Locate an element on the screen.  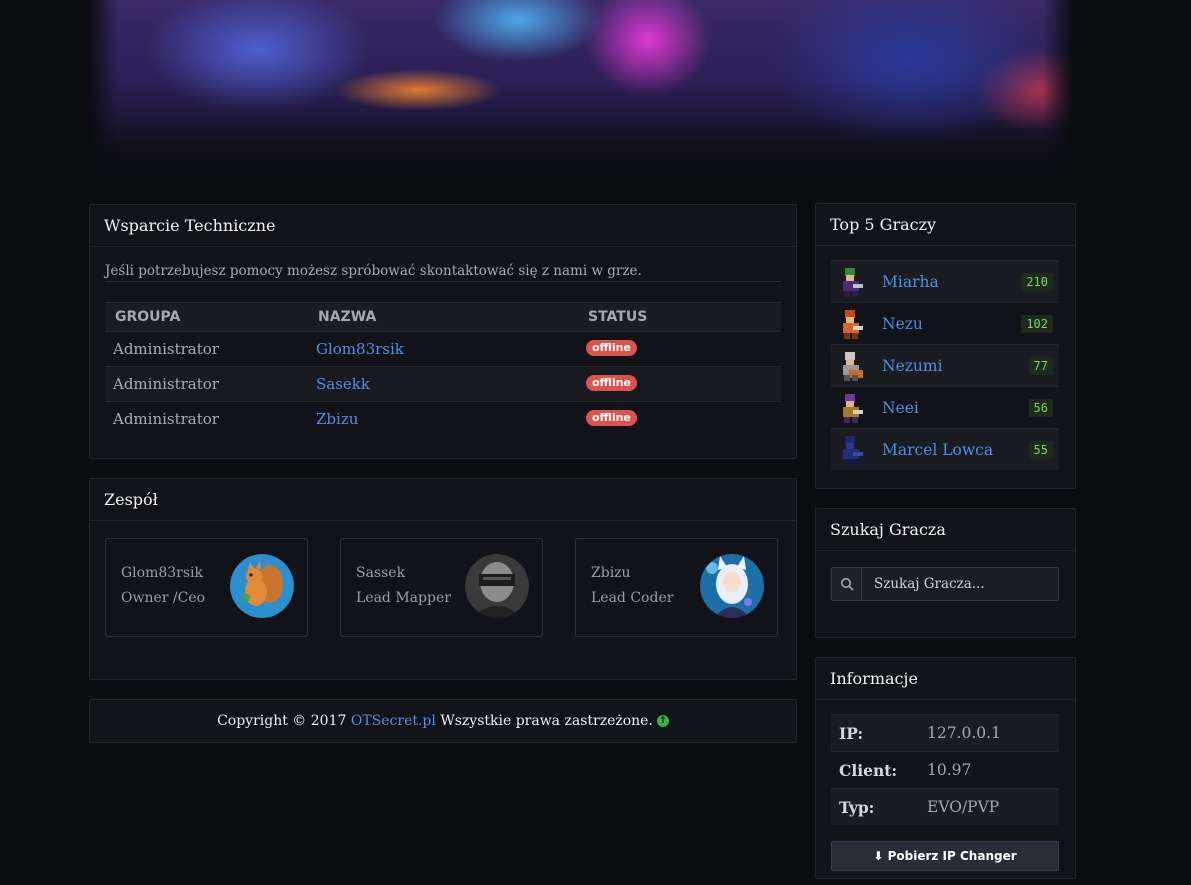
team-panel-title: Zespół is located at coordinates (443, 500).